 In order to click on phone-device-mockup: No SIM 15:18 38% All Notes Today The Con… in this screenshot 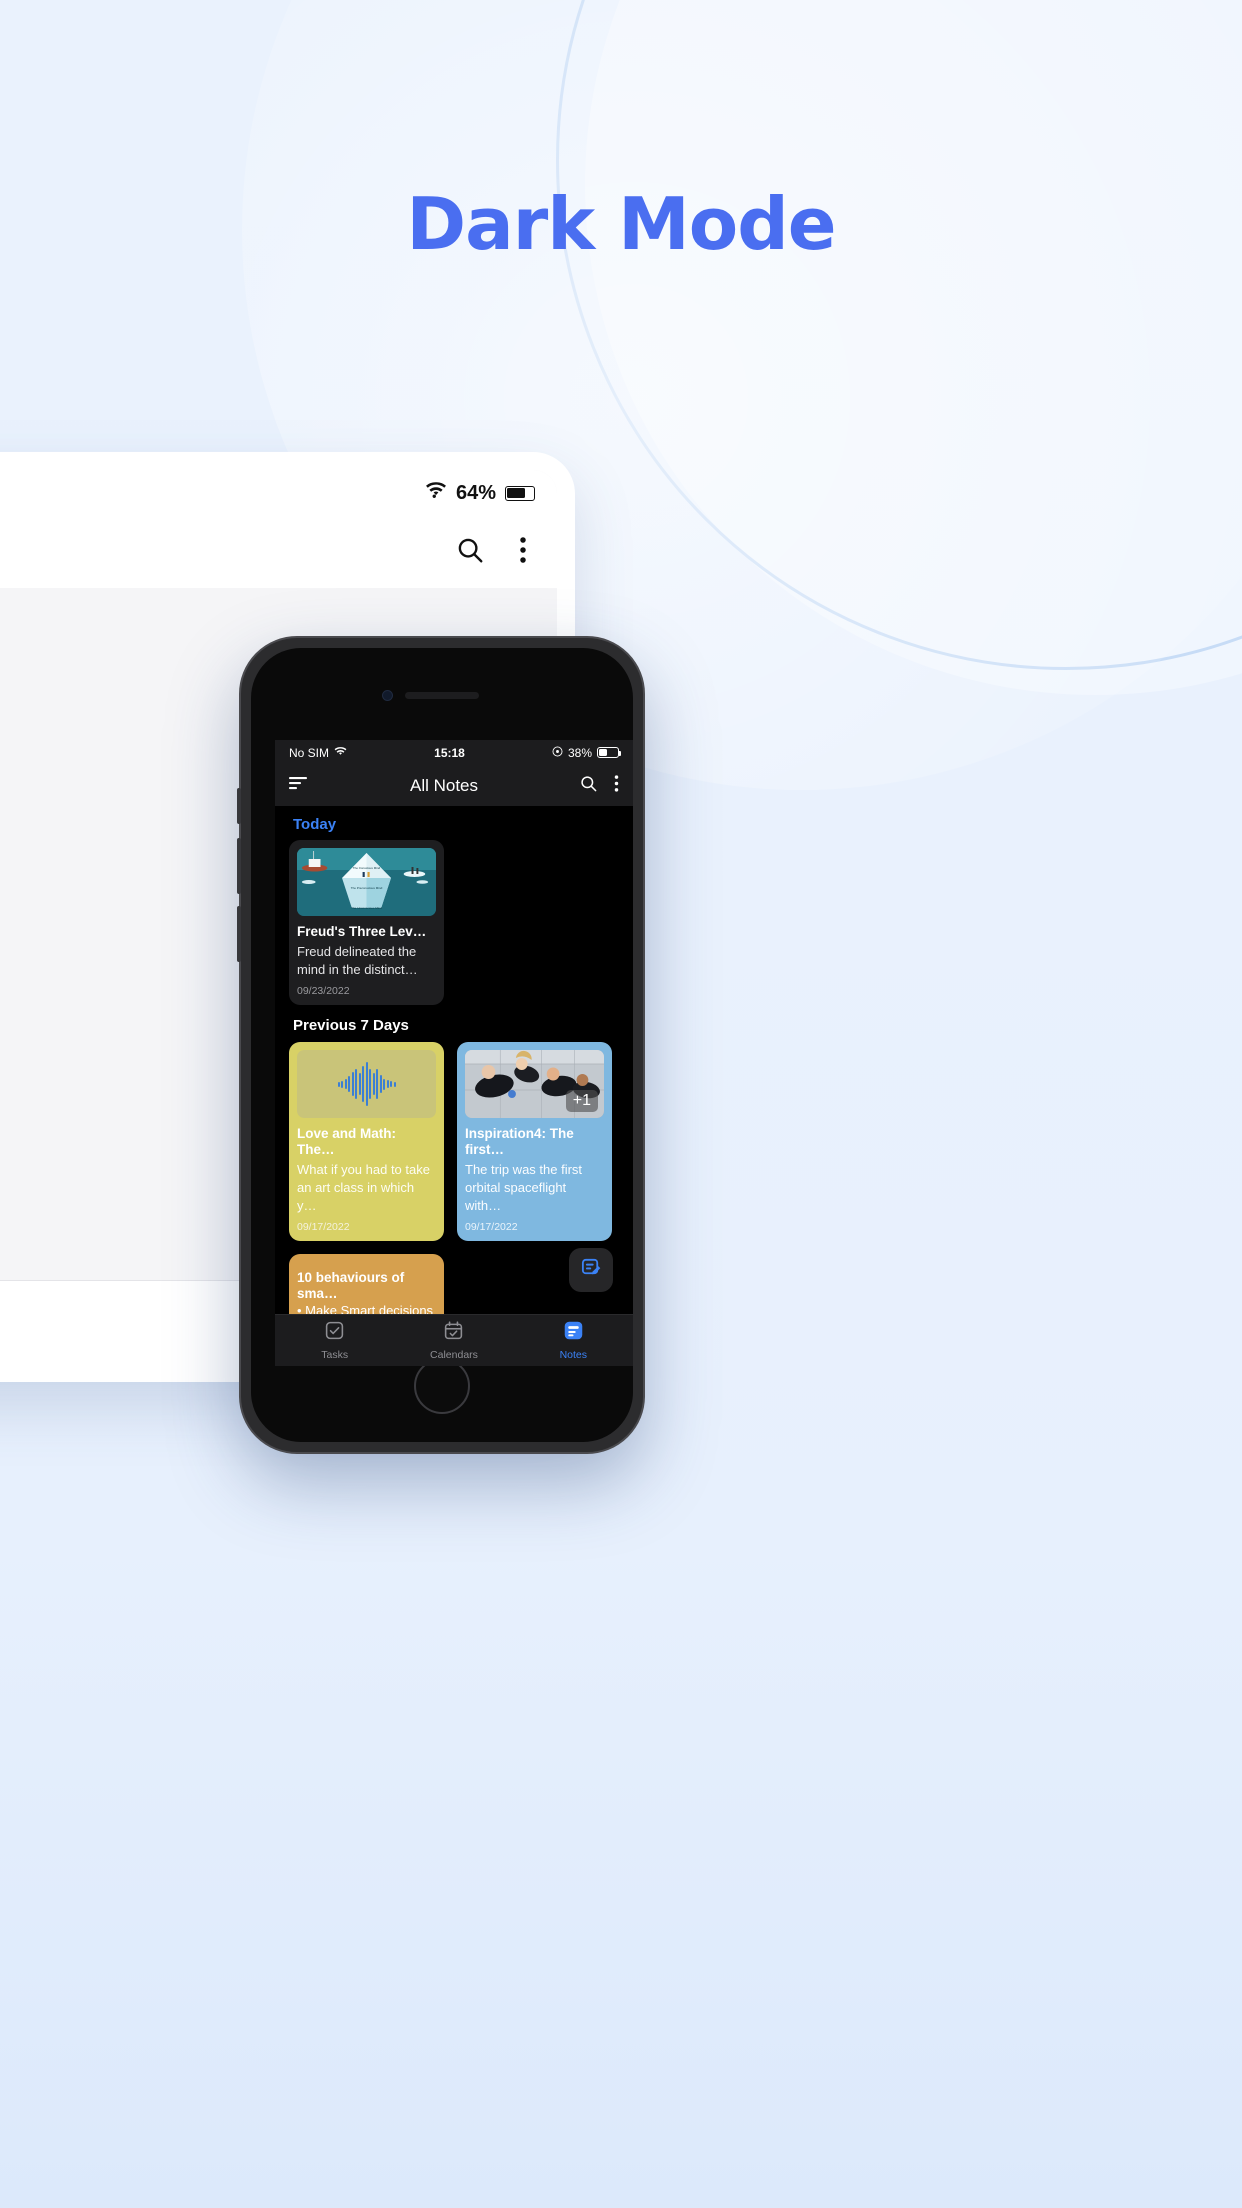, I will do `click(441, 1045)`.